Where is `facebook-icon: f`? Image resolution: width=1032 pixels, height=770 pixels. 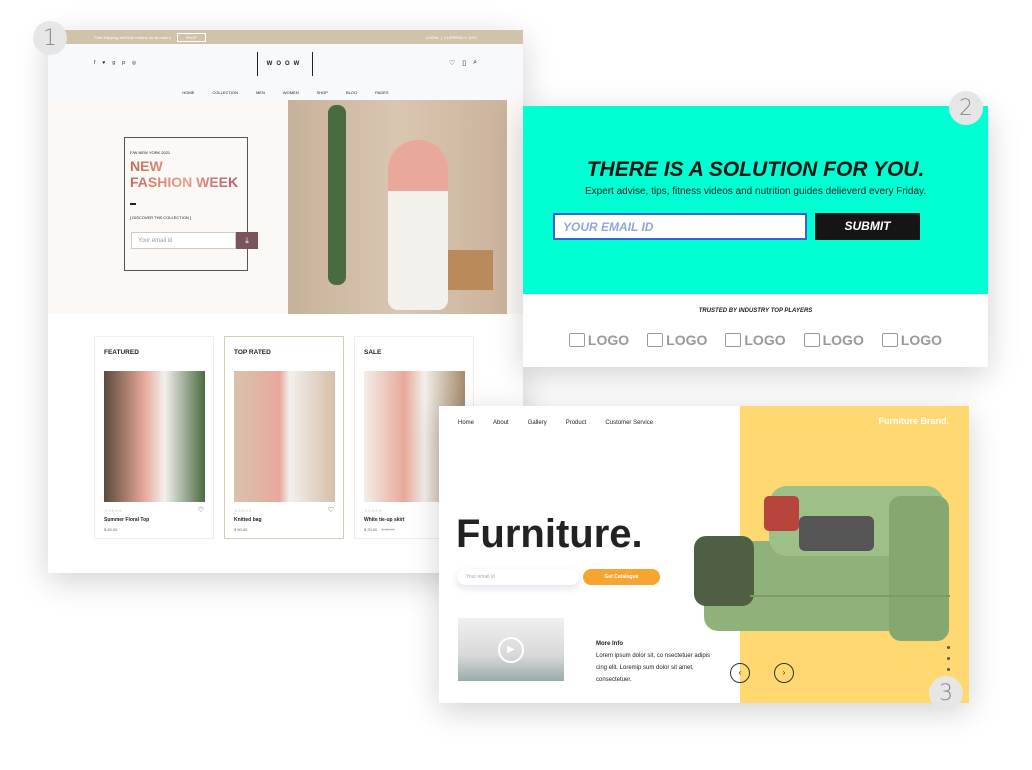 facebook-icon: f is located at coordinates (94, 63).